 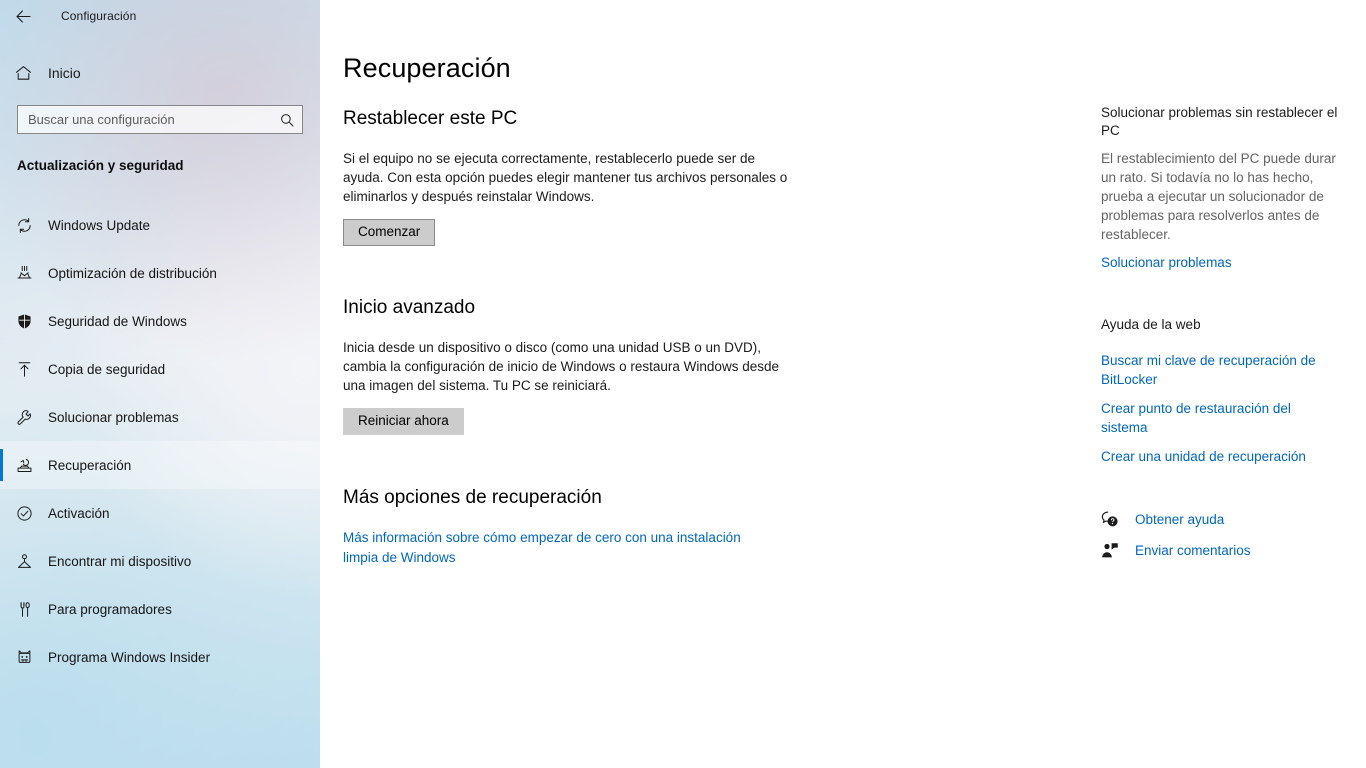 What do you see at coordinates (403, 421) in the screenshot?
I see `restart-now-button: Reiniciar ahora` at bounding box center [403, 421].